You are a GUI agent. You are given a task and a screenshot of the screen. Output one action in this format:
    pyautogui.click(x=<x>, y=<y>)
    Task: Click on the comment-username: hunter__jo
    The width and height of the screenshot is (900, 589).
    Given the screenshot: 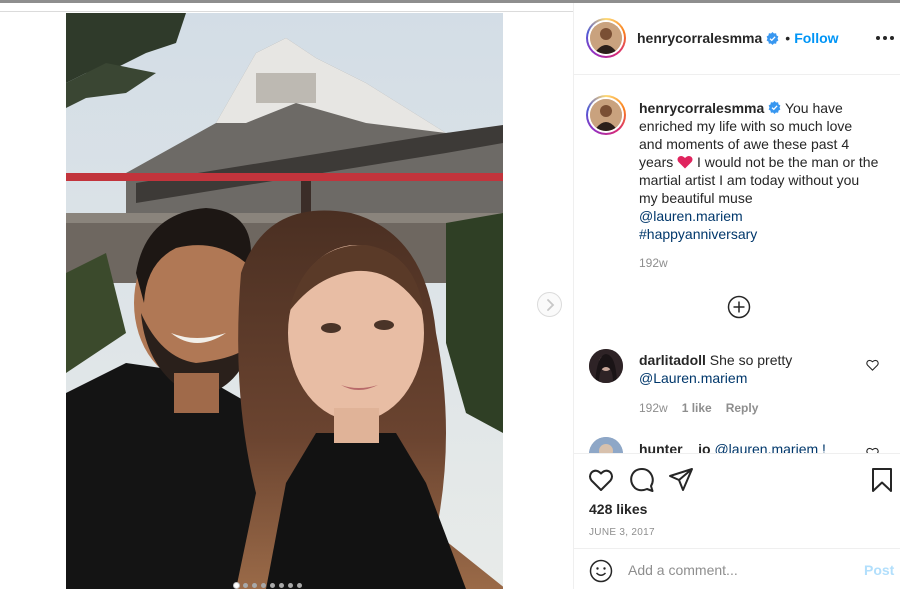 What is the action you would take?
    pyautogui.click(x=675, y=447)
    